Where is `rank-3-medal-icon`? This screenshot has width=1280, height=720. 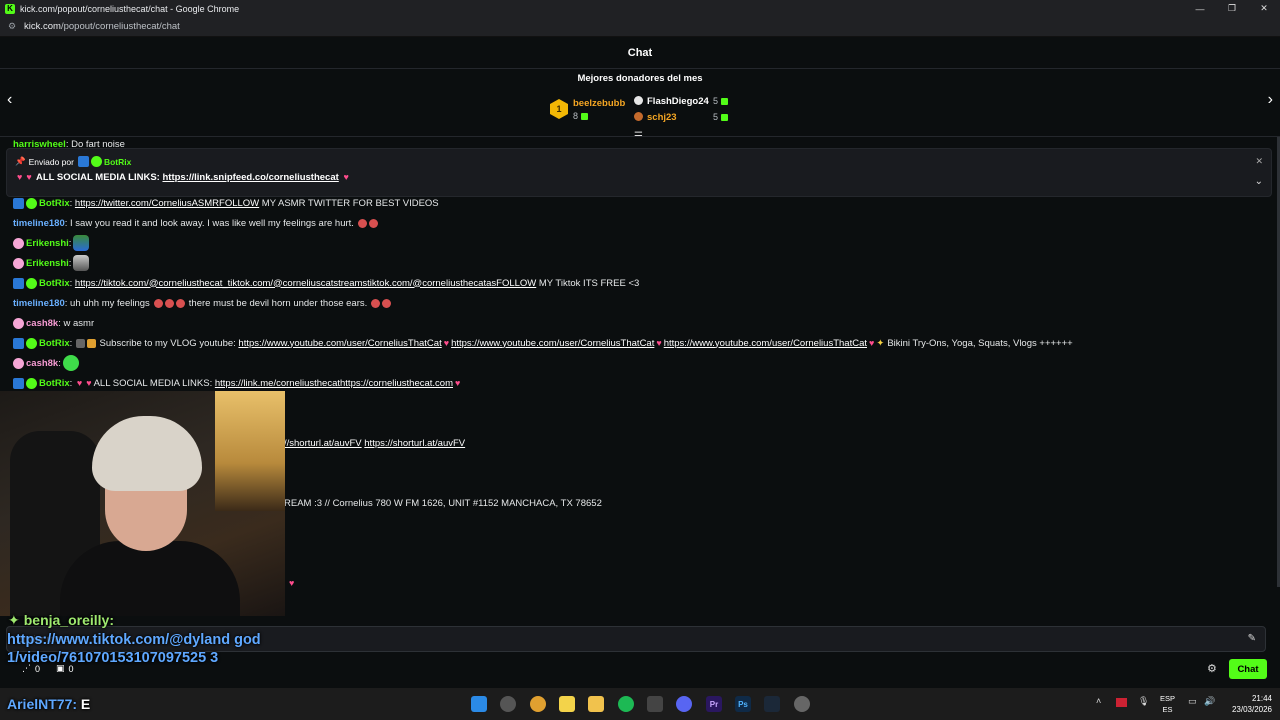
rank-3-medal-icon is located at coordinates (638, 116).